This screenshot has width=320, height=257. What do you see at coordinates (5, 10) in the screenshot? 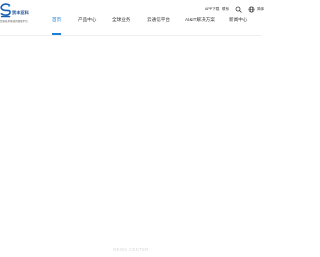
I see `logo-mark-icon` at bounding box center [5, 10].